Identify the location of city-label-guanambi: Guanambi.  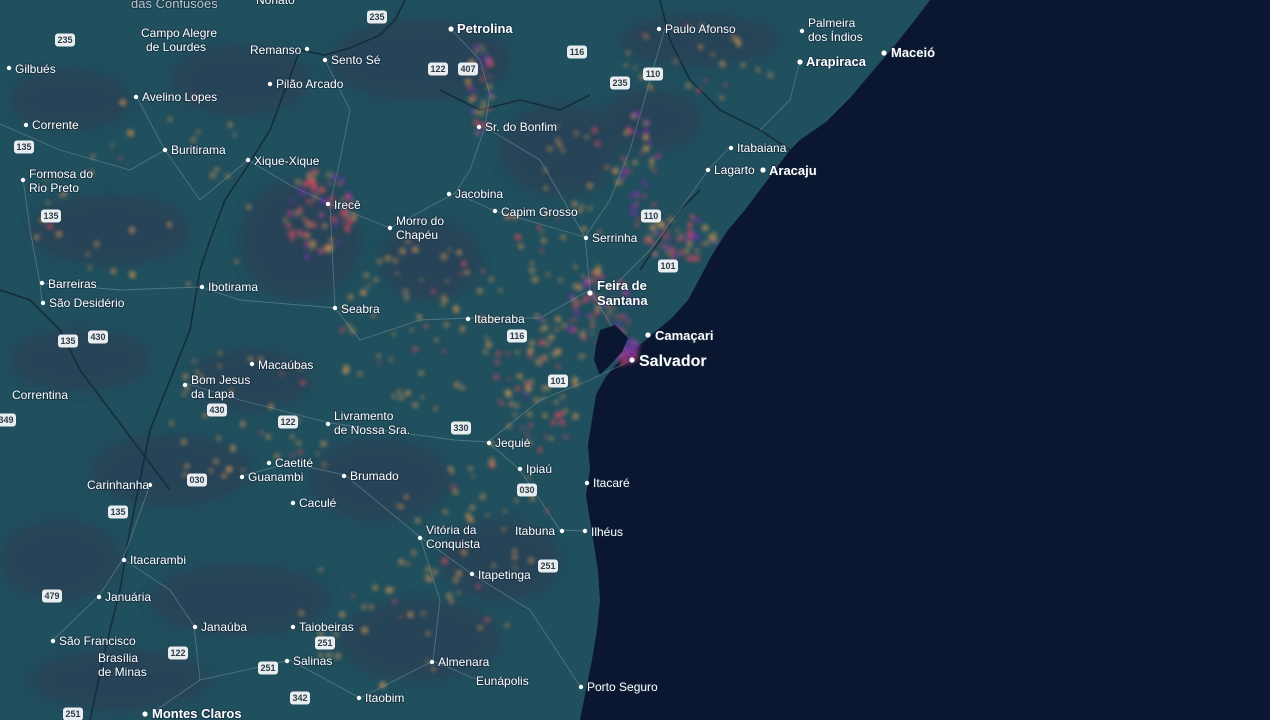
(275, 477).